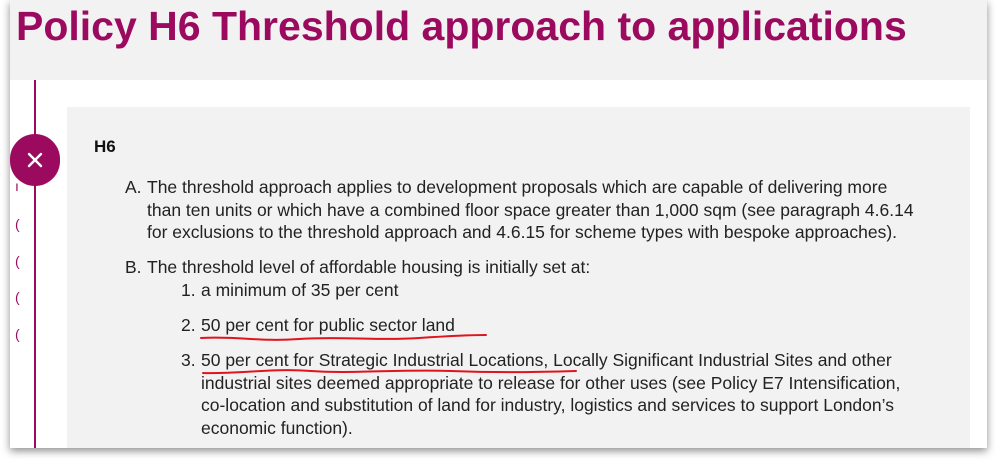 Image resolution: width=1005 pixels, height=467 pixels. I want to click on list-marker: 2., so click(188, 325).